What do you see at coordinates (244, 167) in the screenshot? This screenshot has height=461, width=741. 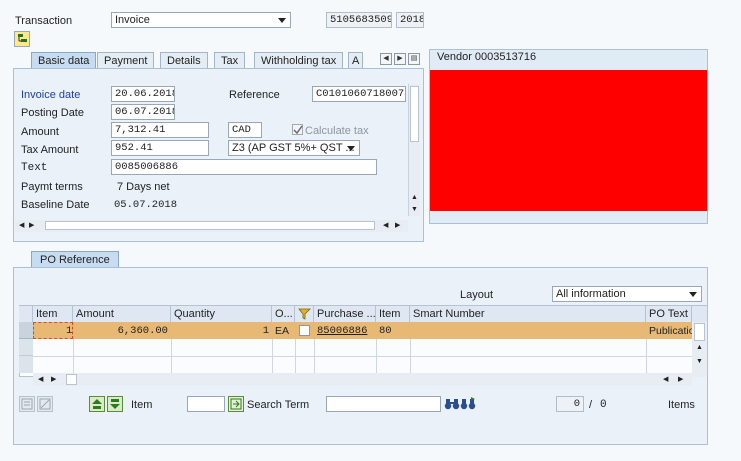 I see `text-field: 0085006886` at bounding box center [244, 167].